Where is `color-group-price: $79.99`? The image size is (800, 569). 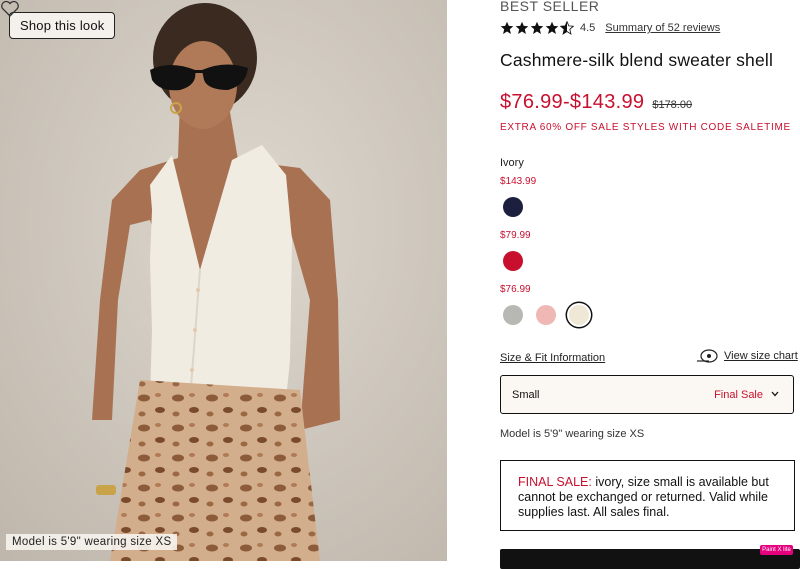 color-group-price: $79.99 is located at coordinates (515, 235).